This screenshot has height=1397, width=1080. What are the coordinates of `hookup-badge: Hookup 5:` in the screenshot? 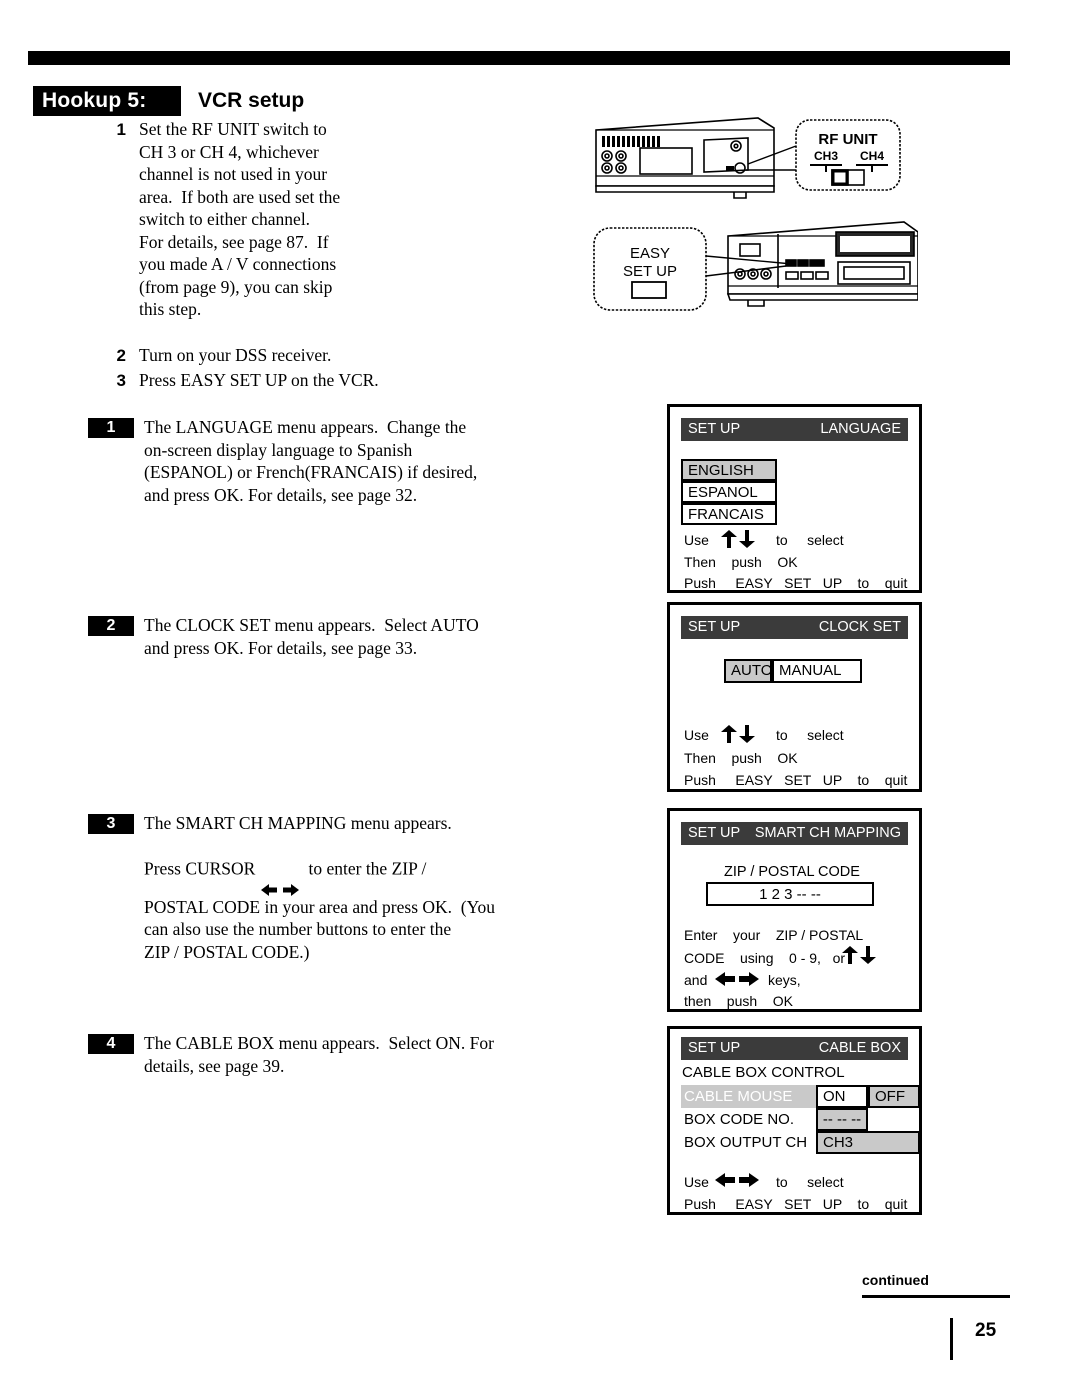 It's located at (107, 101).